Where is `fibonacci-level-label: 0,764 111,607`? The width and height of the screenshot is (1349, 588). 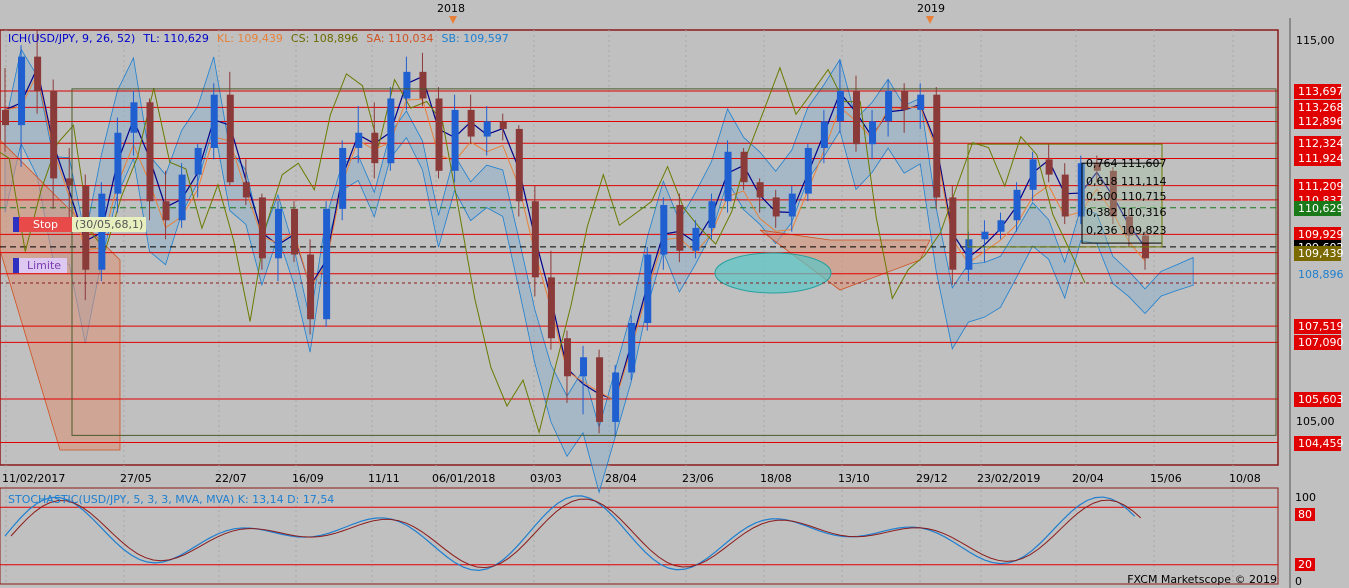 fibonacci-level-label: 0,764 111,607 is located at coordinates (1126, 163).